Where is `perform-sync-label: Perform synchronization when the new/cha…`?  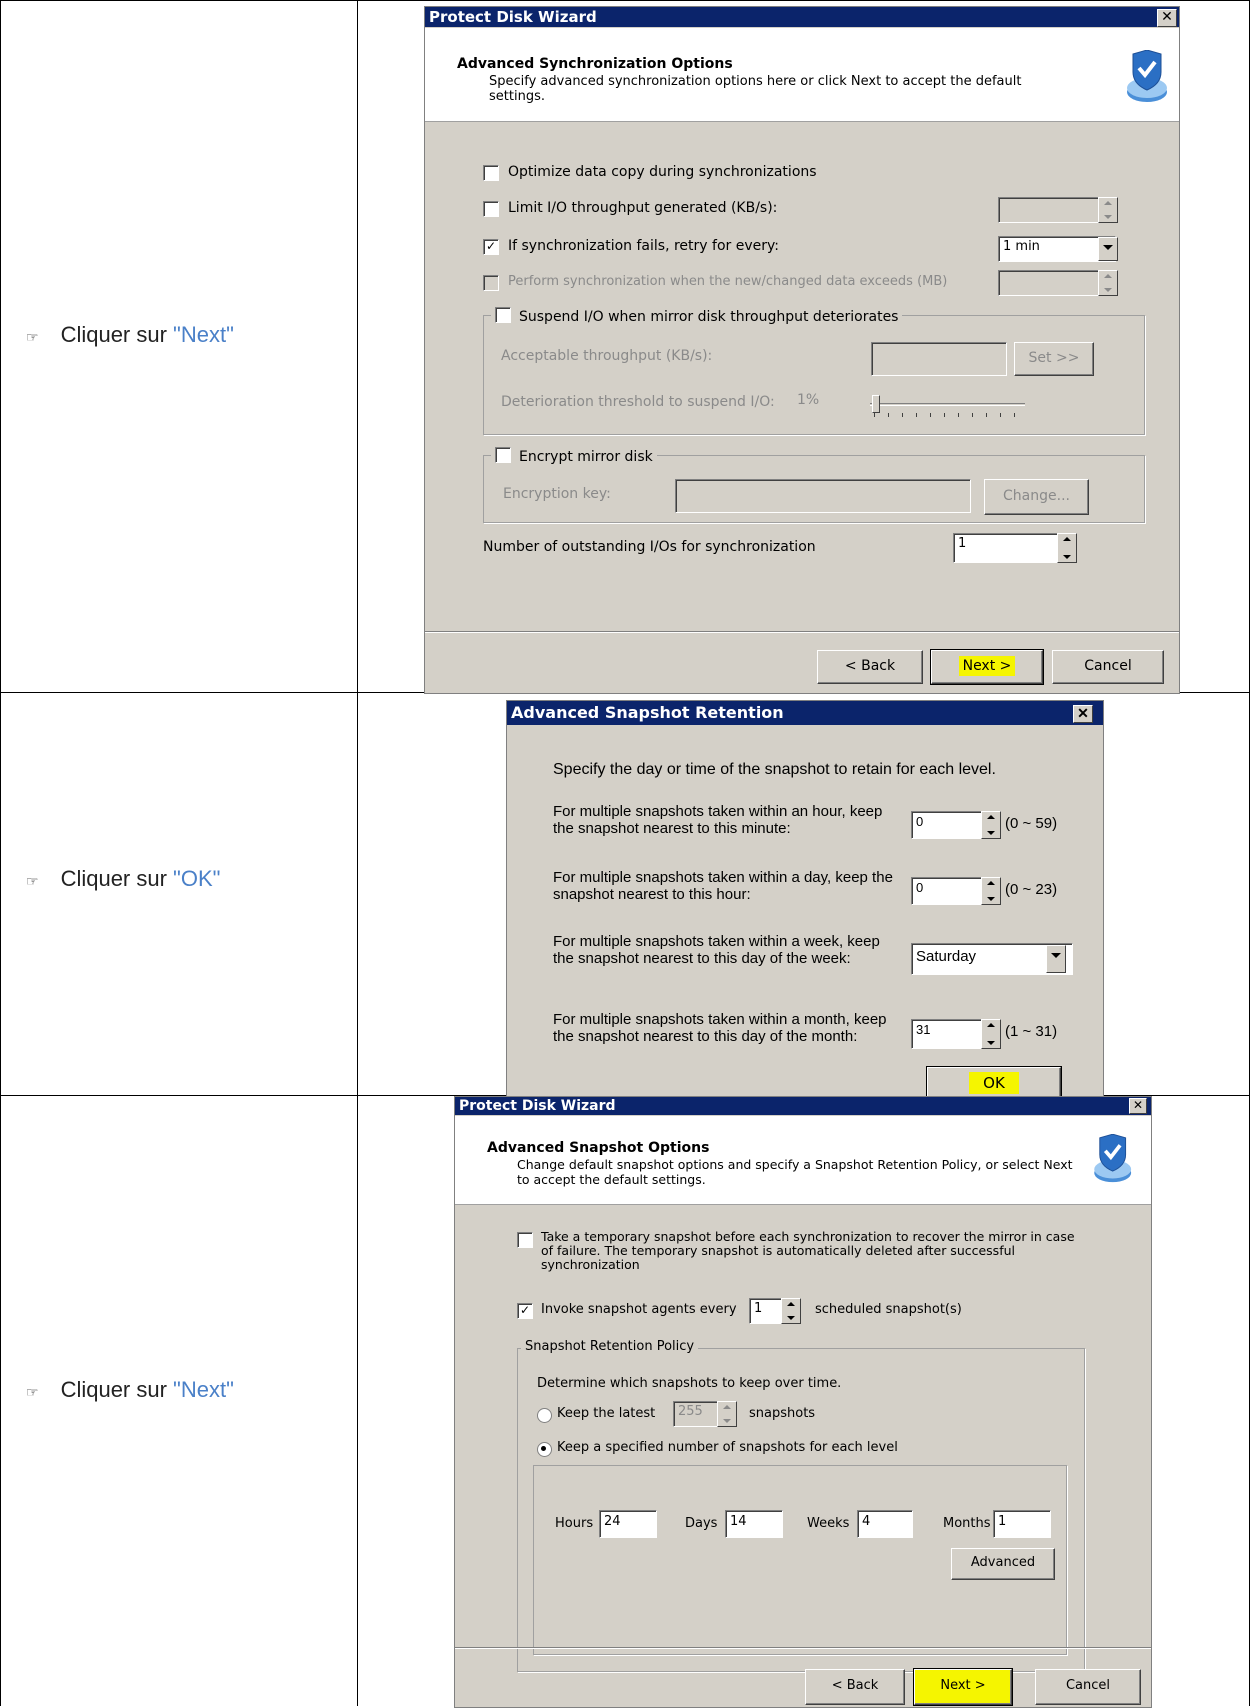 perform-sync-label: Perform synchronization when the new/cha… is located at coordinates (728, 281).